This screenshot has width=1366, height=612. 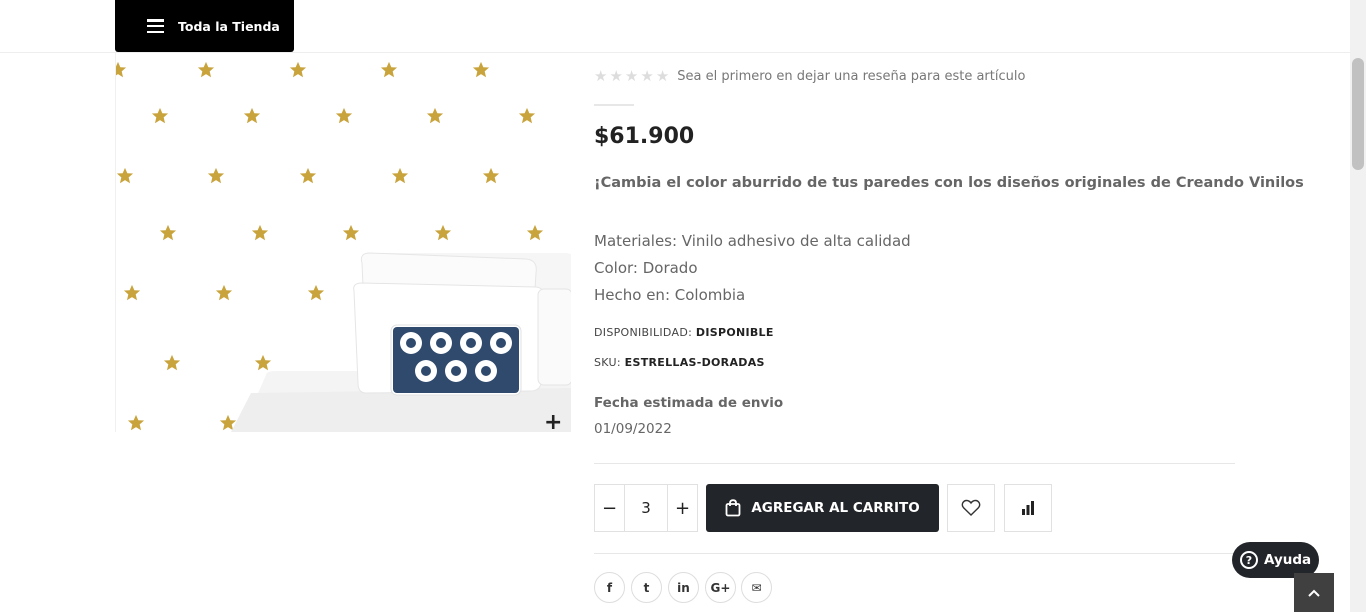 I want to click on zoom-plus-icon: +, so click(x=553, y=422).